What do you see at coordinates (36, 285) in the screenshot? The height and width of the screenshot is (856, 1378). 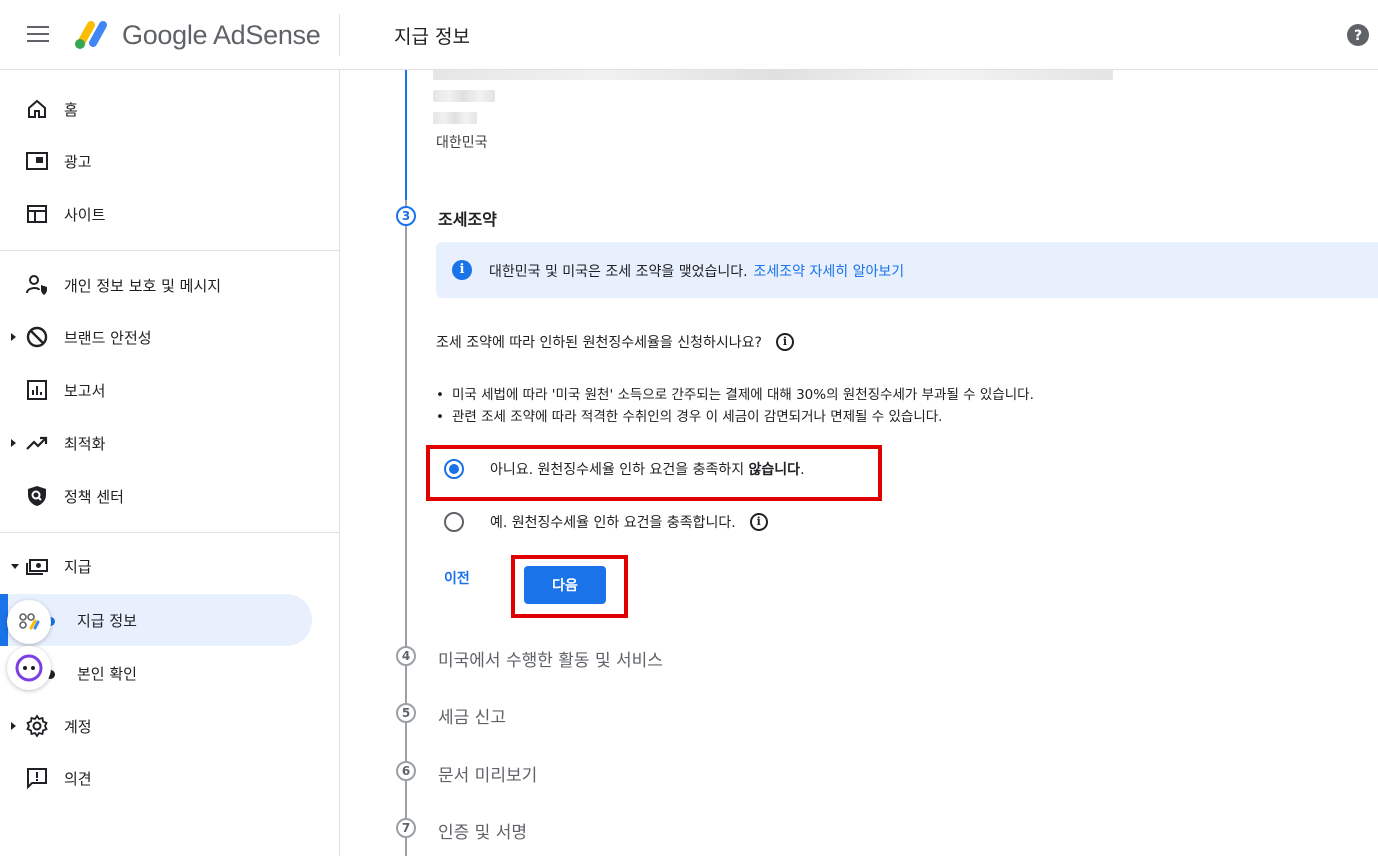 I see `privacy-icon` at bounding box center [36, 285].